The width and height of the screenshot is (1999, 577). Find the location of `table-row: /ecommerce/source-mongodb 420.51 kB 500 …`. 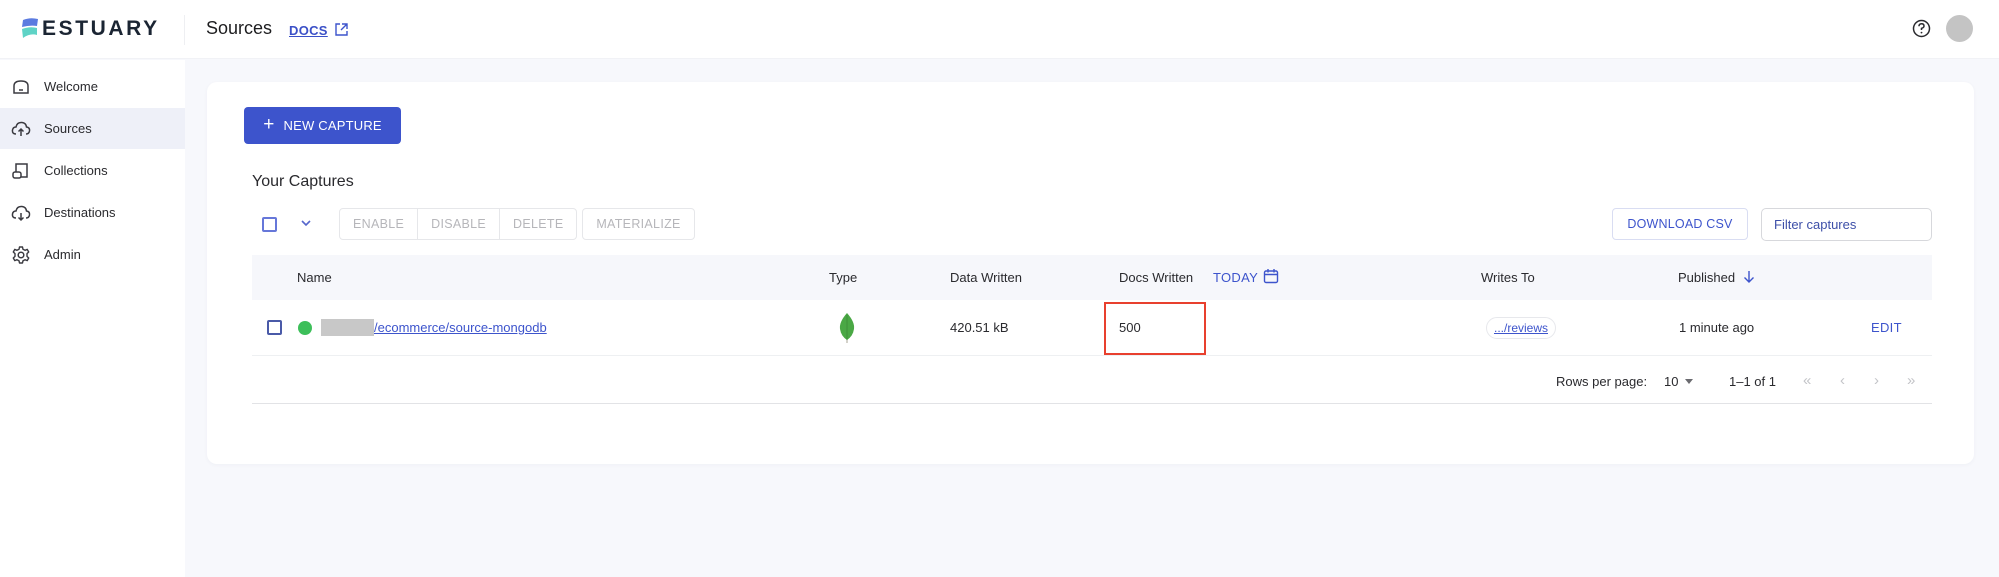

table-row: /ecommerce/source-mongodb 420.51 kB 500 … is located at coordinates (1092, 328).